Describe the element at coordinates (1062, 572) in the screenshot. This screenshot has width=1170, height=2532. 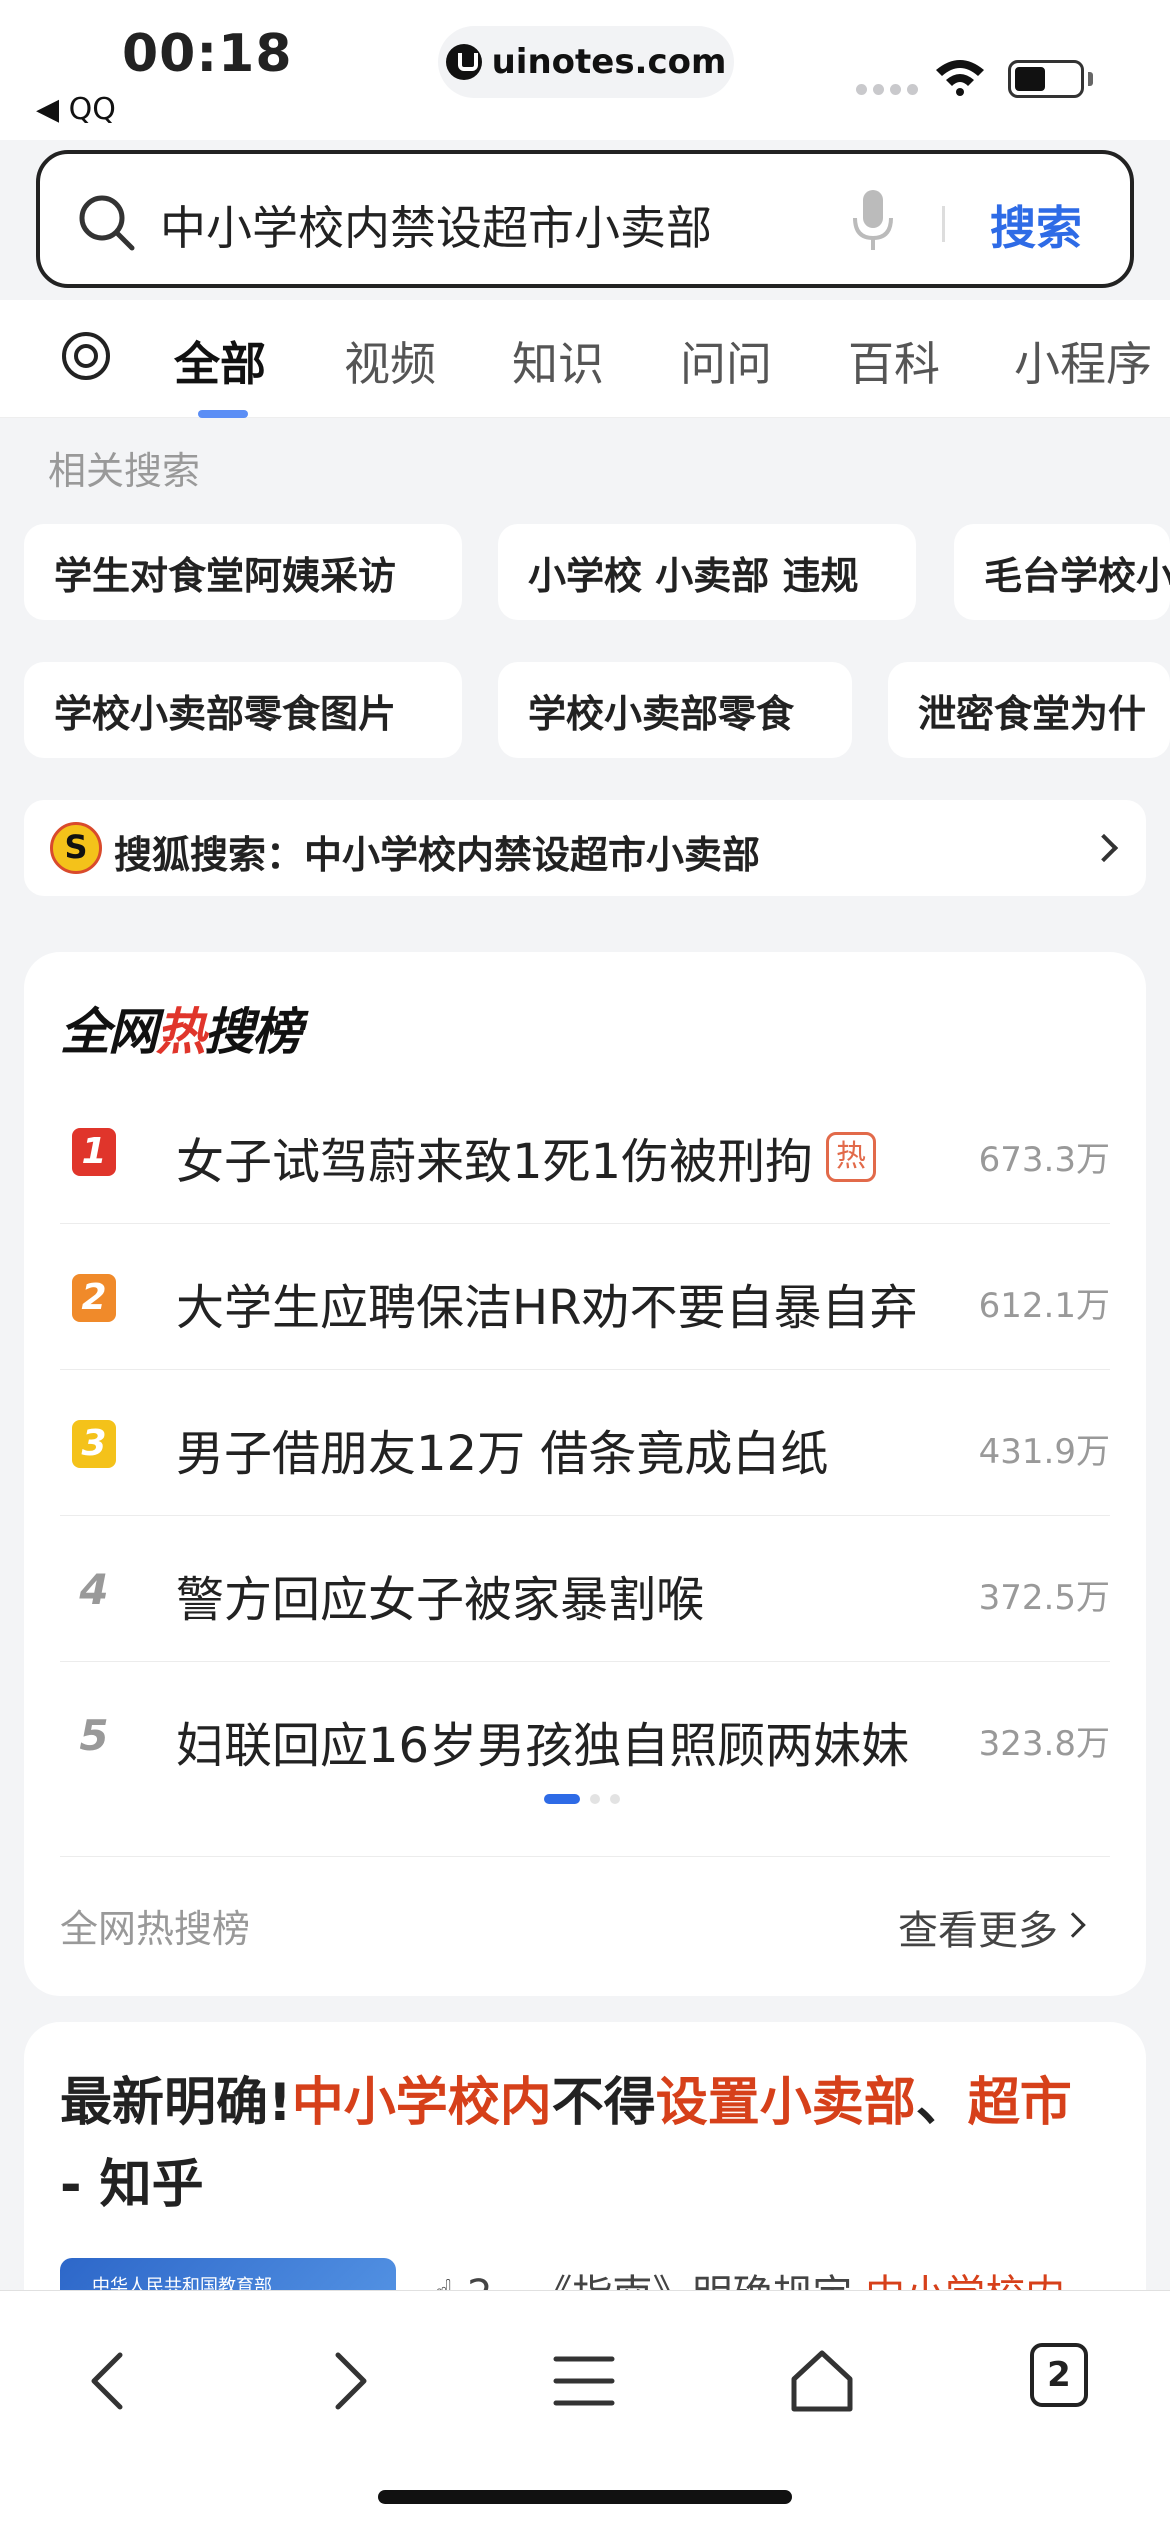
I see `related-chip: 毛台学校小` at that location.